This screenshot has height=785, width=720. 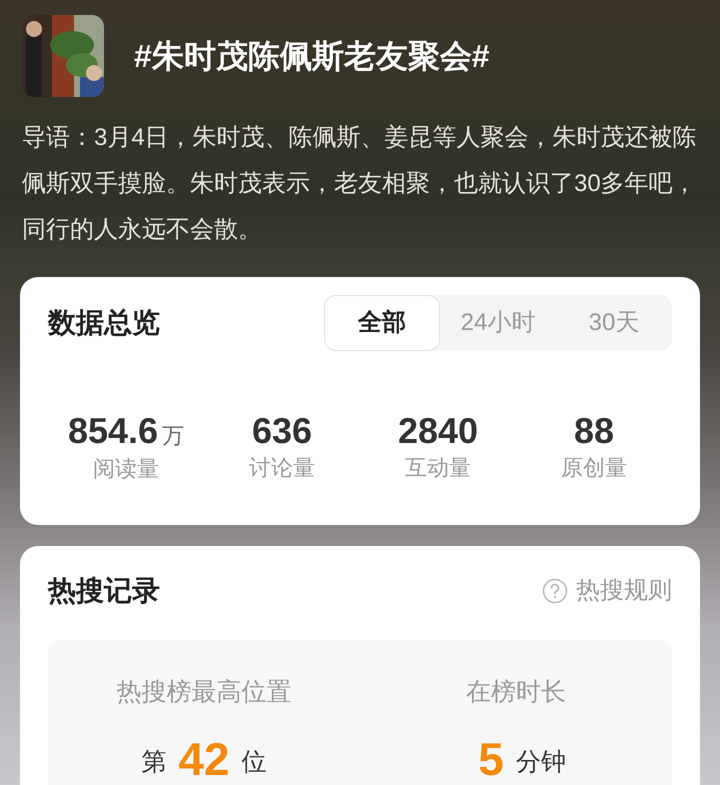 I want to click on section-title: 数据总览, so click(x=104, y=323).